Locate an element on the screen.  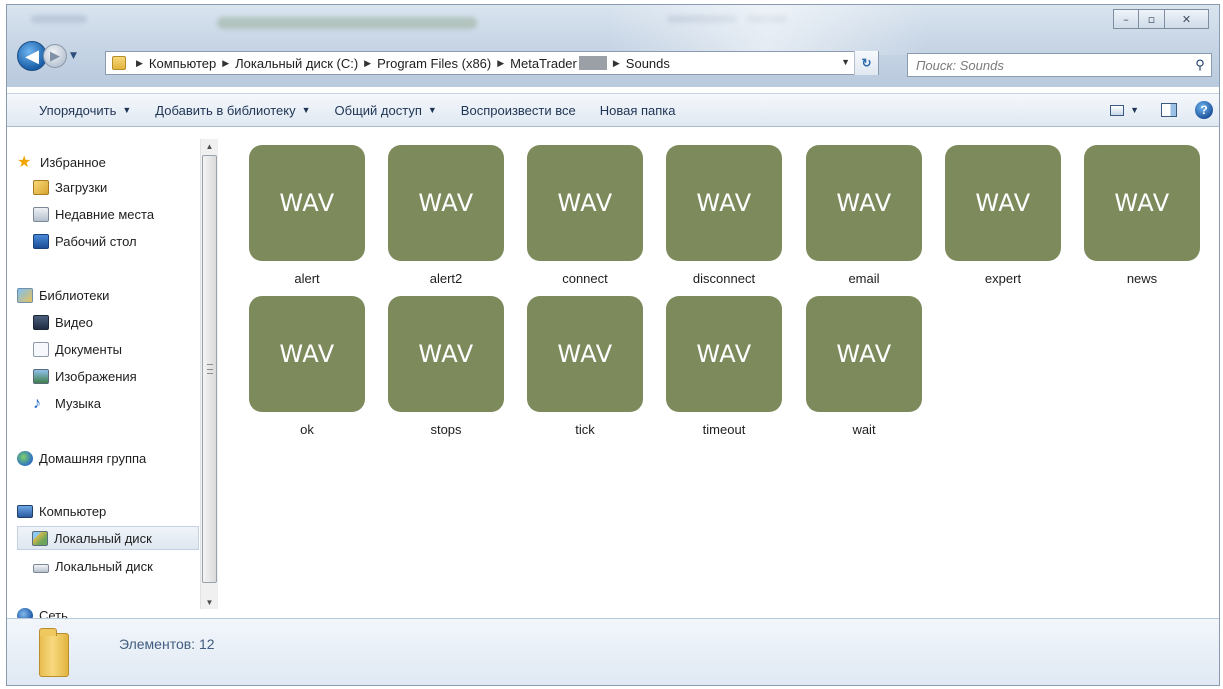
change-view-icon is located at coordinates (1117, 110).